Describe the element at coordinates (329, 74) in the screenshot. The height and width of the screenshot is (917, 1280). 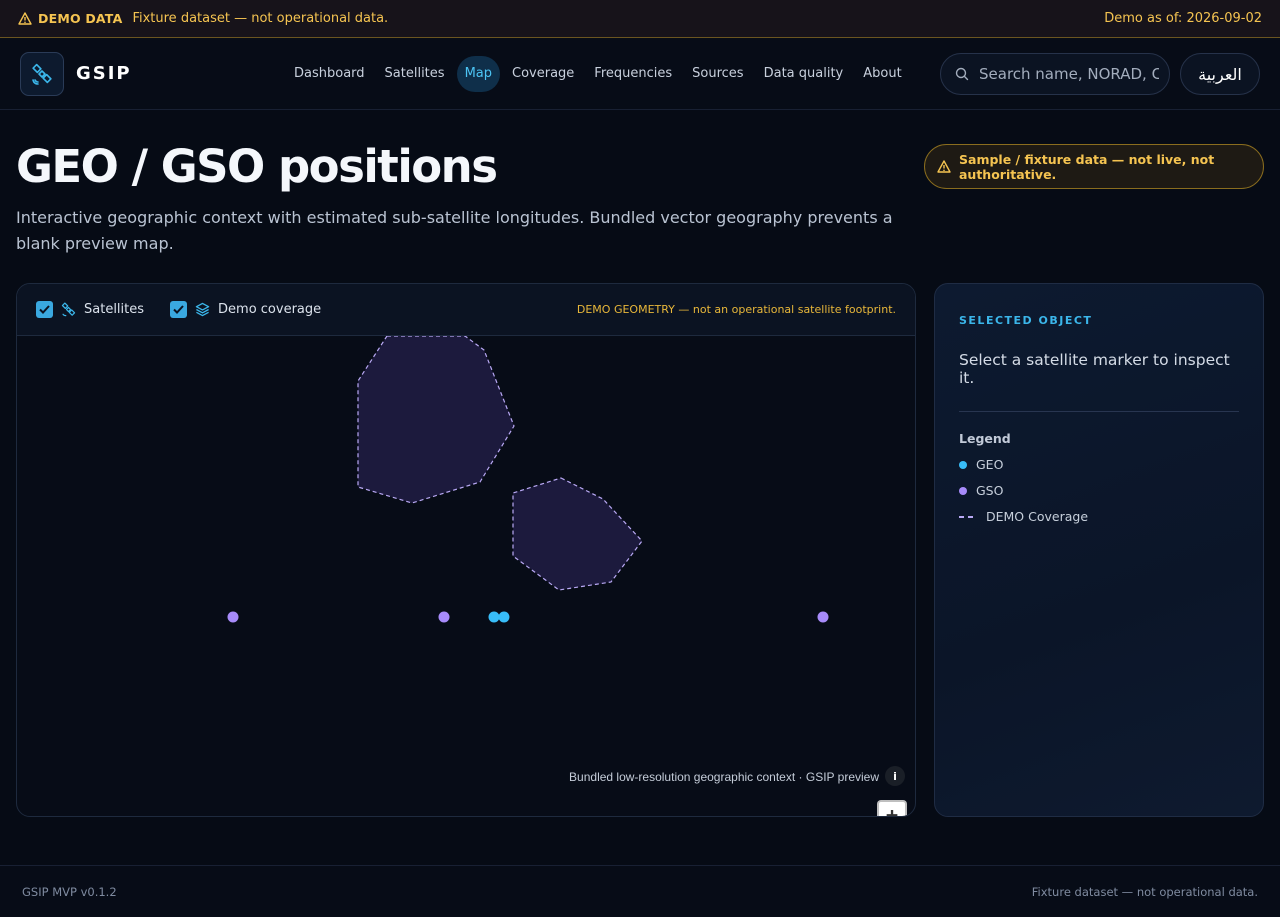
I see `nav-dashboard: Dashboard` at that location.